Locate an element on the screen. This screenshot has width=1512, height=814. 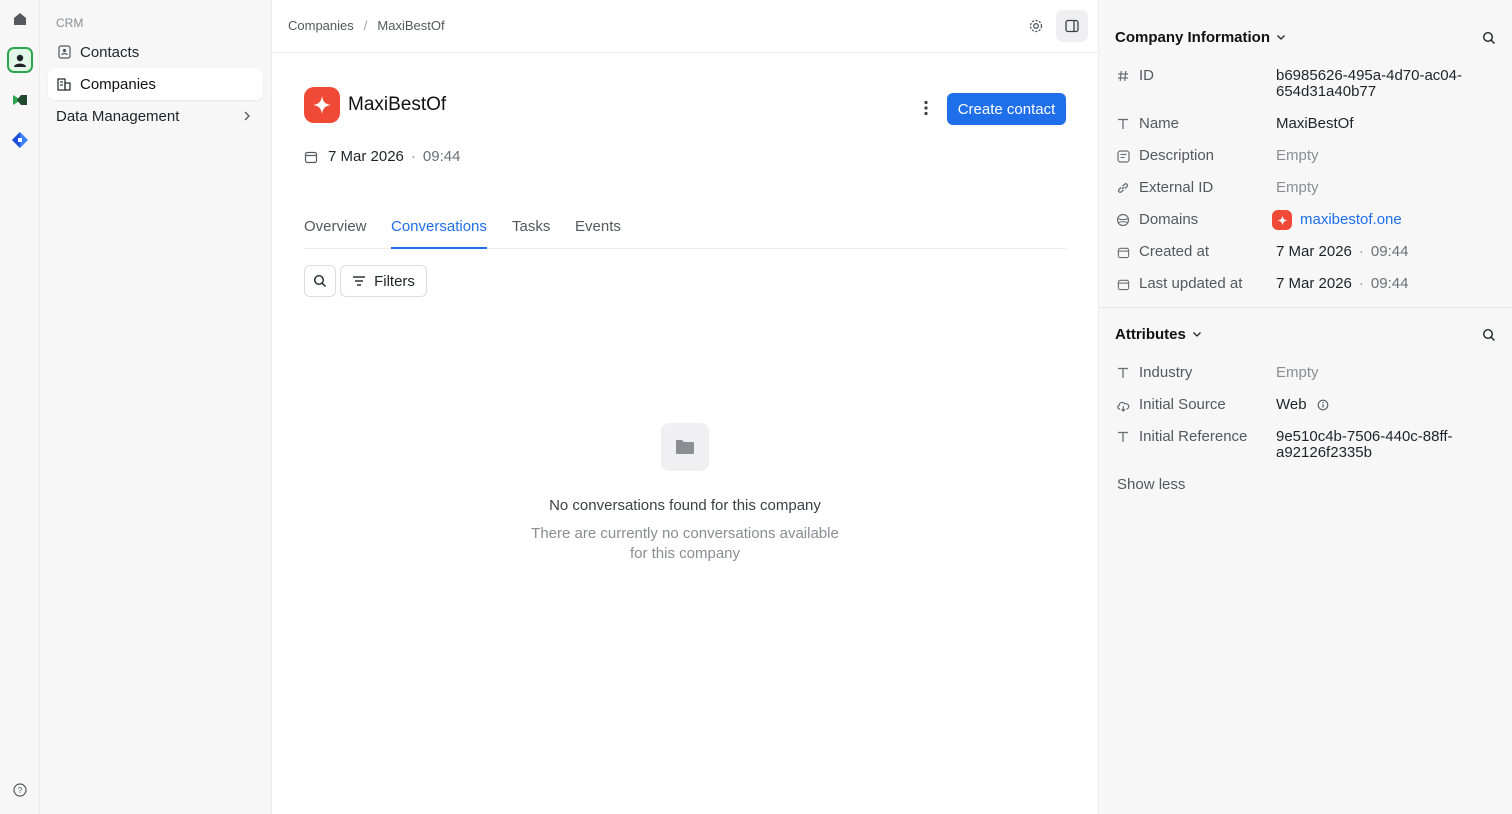
field-name: Name MaxiBestOf is located at coordinates (1310, 124).